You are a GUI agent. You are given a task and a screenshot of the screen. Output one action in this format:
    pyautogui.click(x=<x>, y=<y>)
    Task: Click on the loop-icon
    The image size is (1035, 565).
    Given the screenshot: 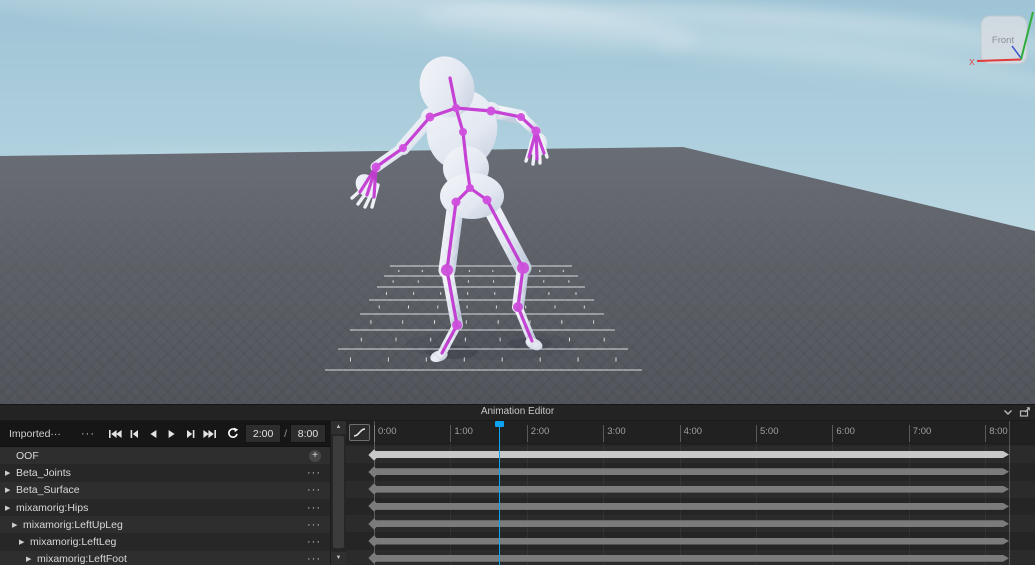 What is the action you would take?
    pyautogui.click(x=233, y=432)
    